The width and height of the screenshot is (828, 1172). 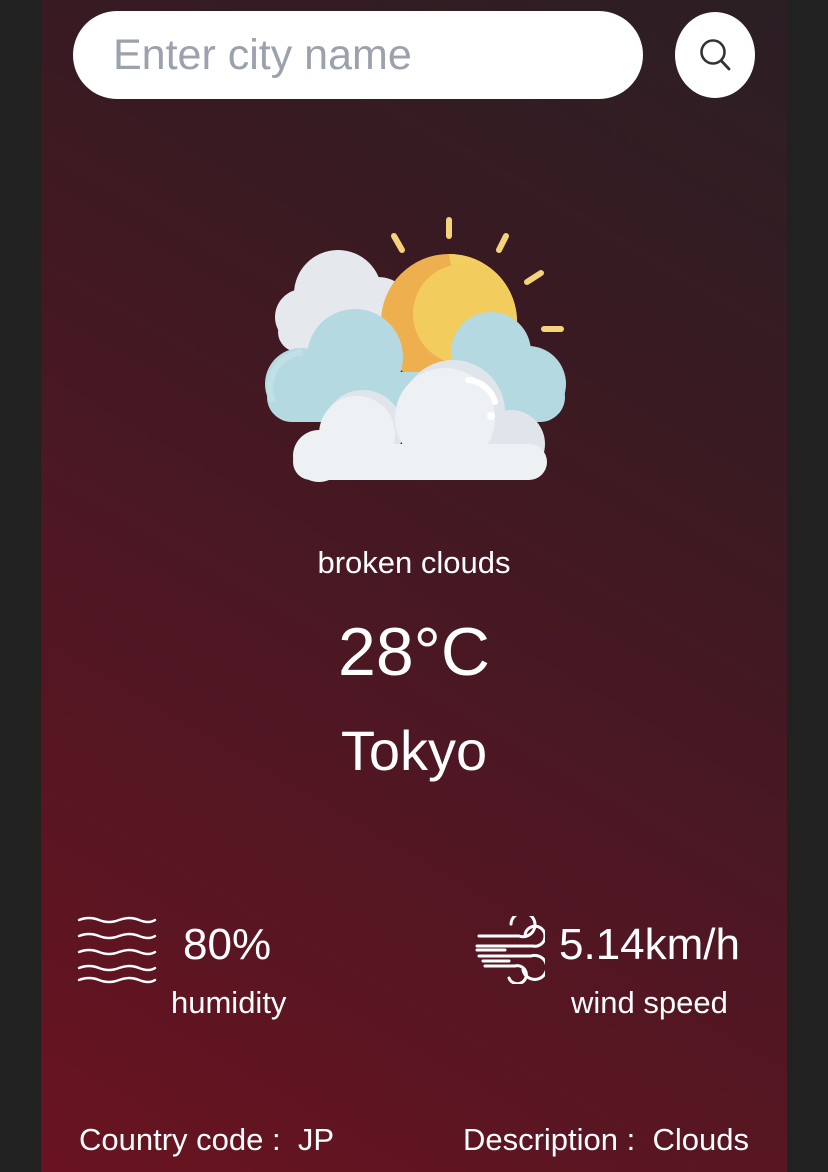 What do you see at coordinates (549, 1139) in the screenshot?
I see `main-description-label: Description :` at bounding box center [549, 1139].